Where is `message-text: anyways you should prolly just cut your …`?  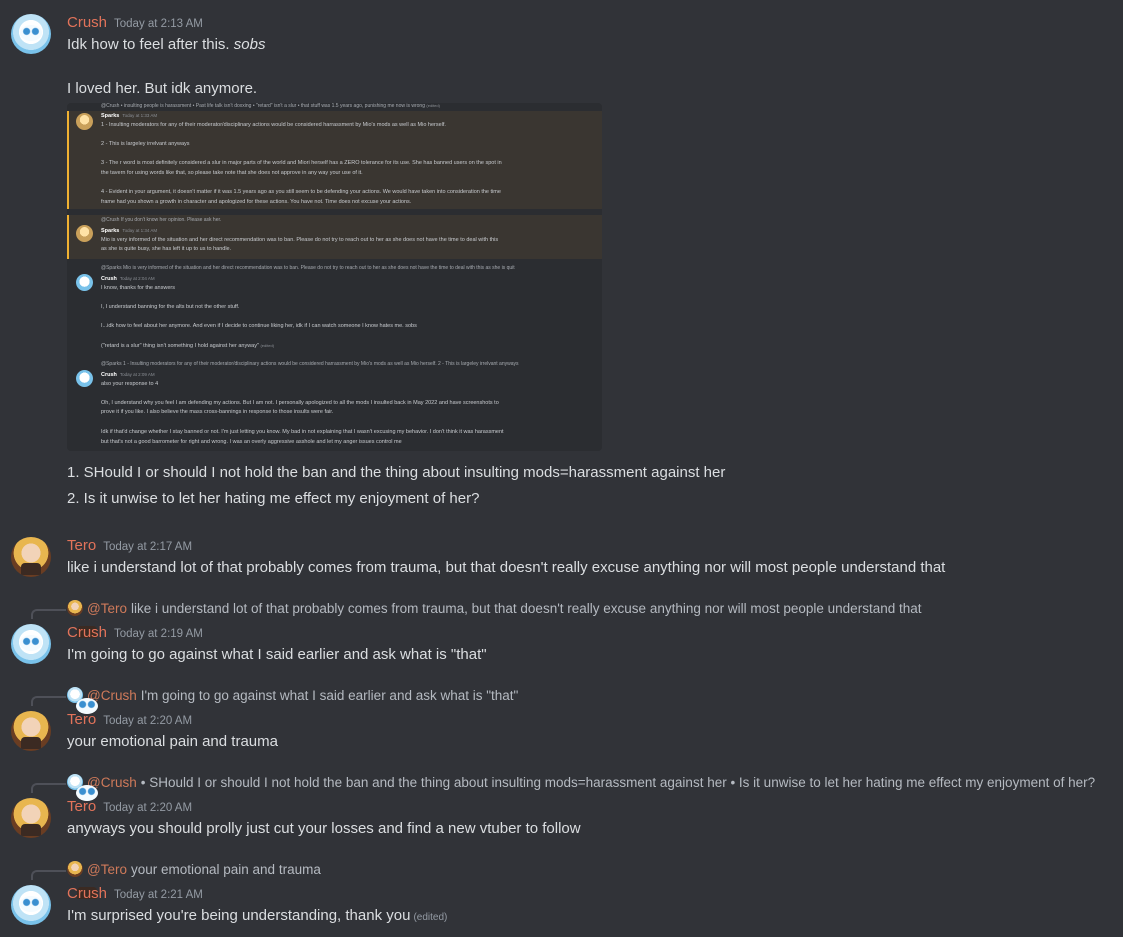 message-text: anyways you should prolly just cut your … is located at coordinates (324, 828).